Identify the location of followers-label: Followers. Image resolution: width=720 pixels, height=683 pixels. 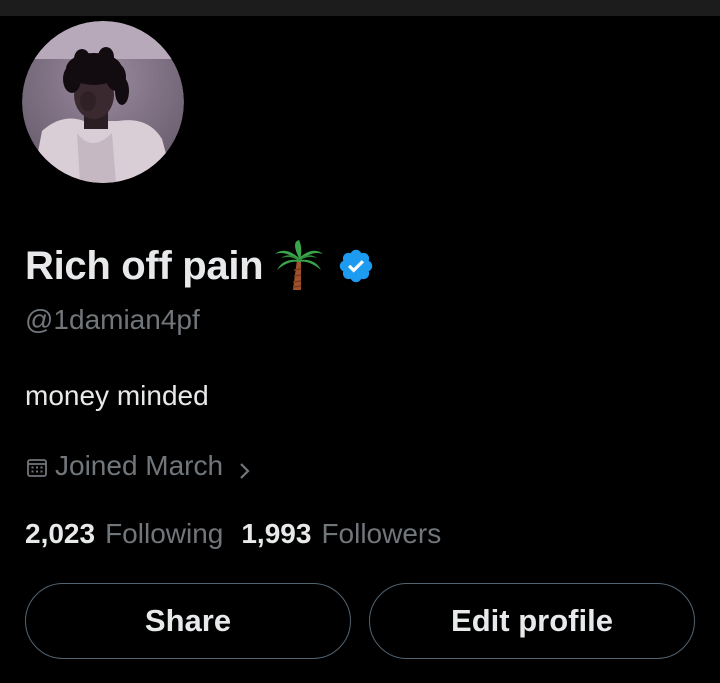
(381, 533).